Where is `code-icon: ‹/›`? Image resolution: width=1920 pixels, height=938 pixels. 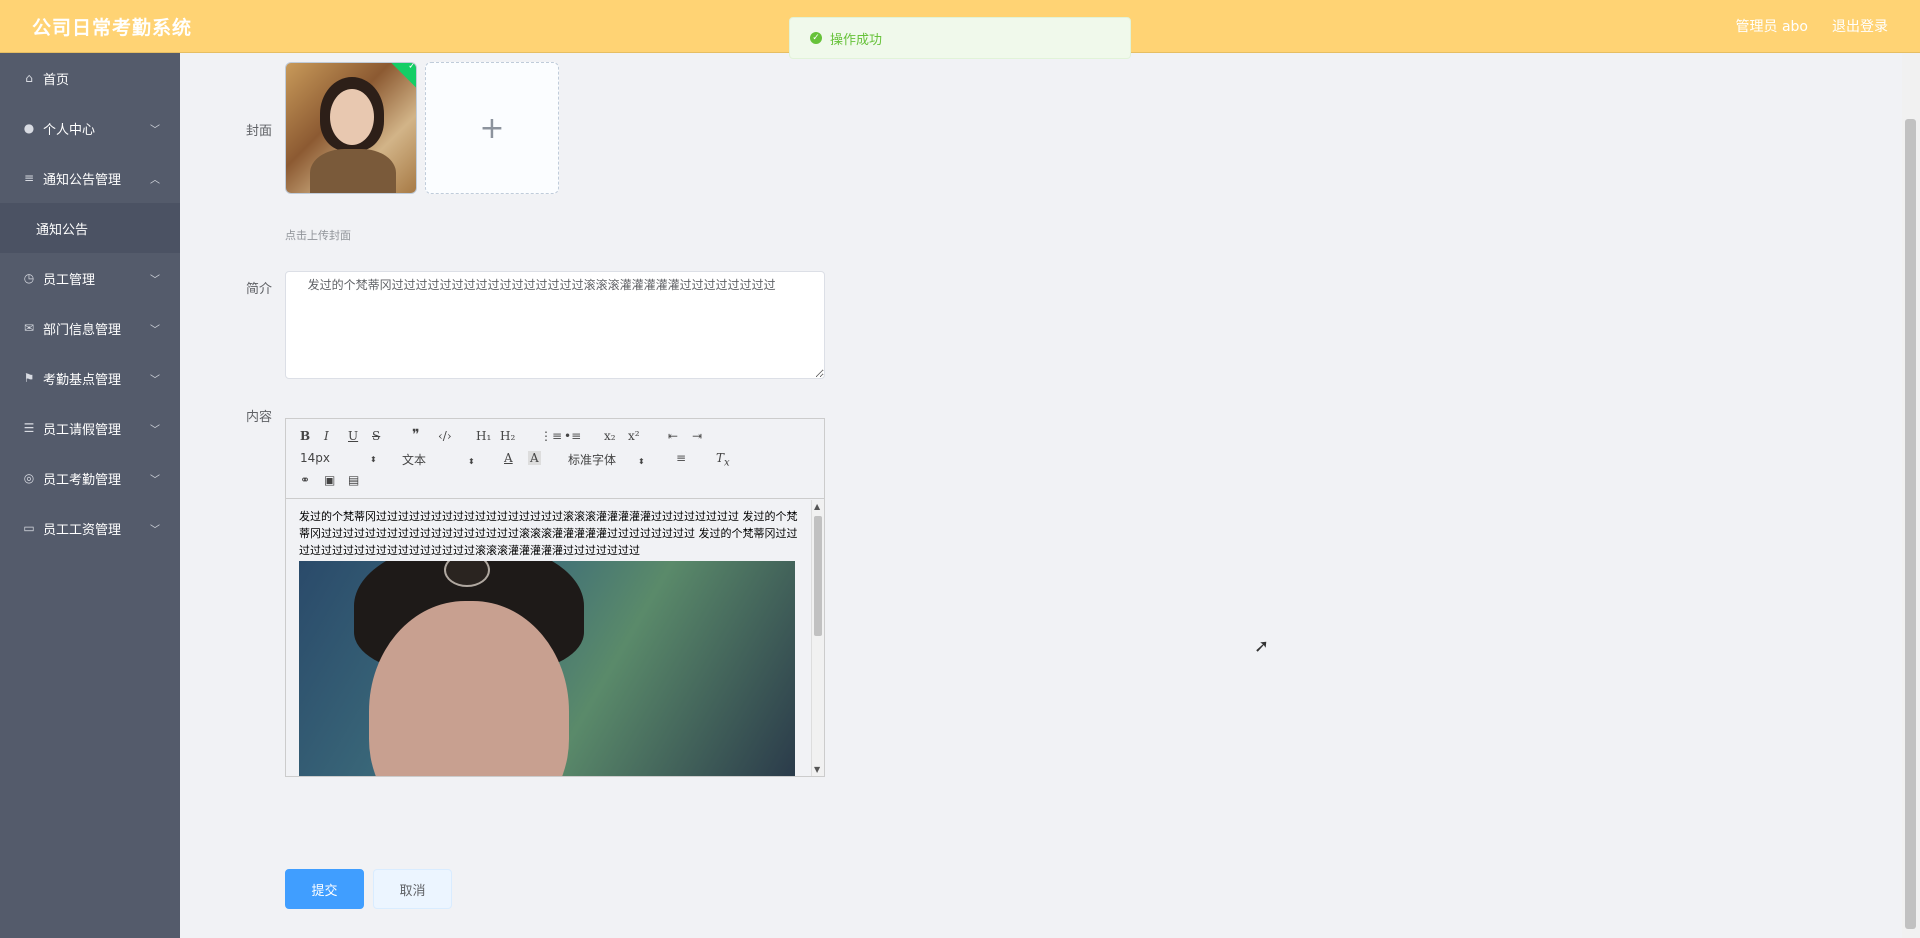
code-icon: ‹/› is located at coordinates (445, 436).